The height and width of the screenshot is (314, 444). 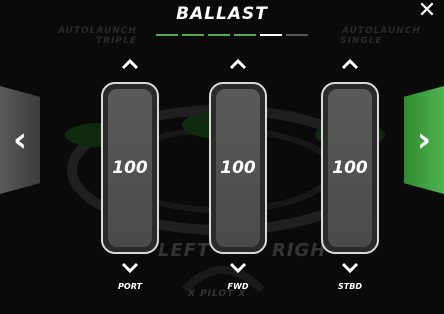 I want to click on port-tank-fill: 100, so click(x=130, y=168).